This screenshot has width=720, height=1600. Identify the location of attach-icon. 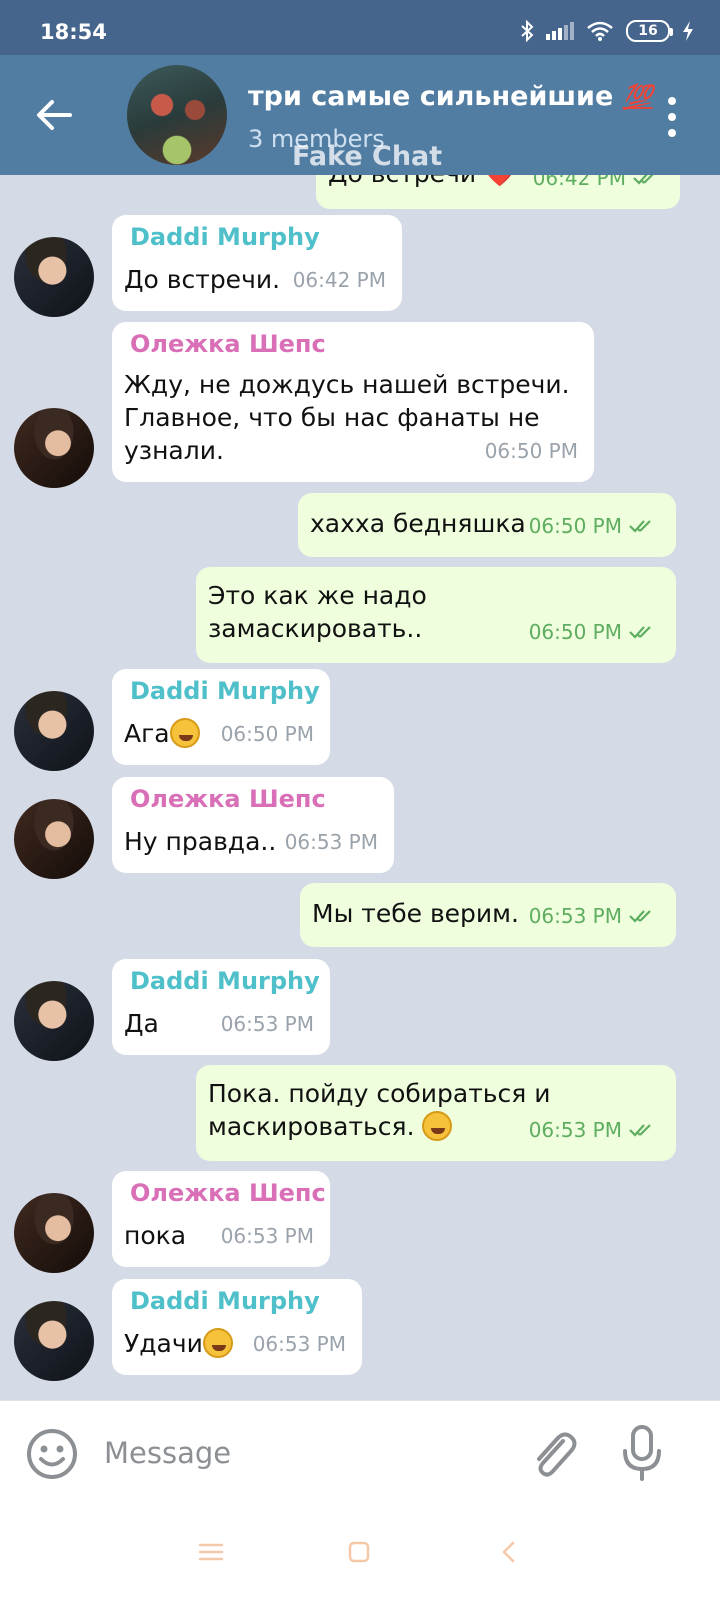
(553, 1454).